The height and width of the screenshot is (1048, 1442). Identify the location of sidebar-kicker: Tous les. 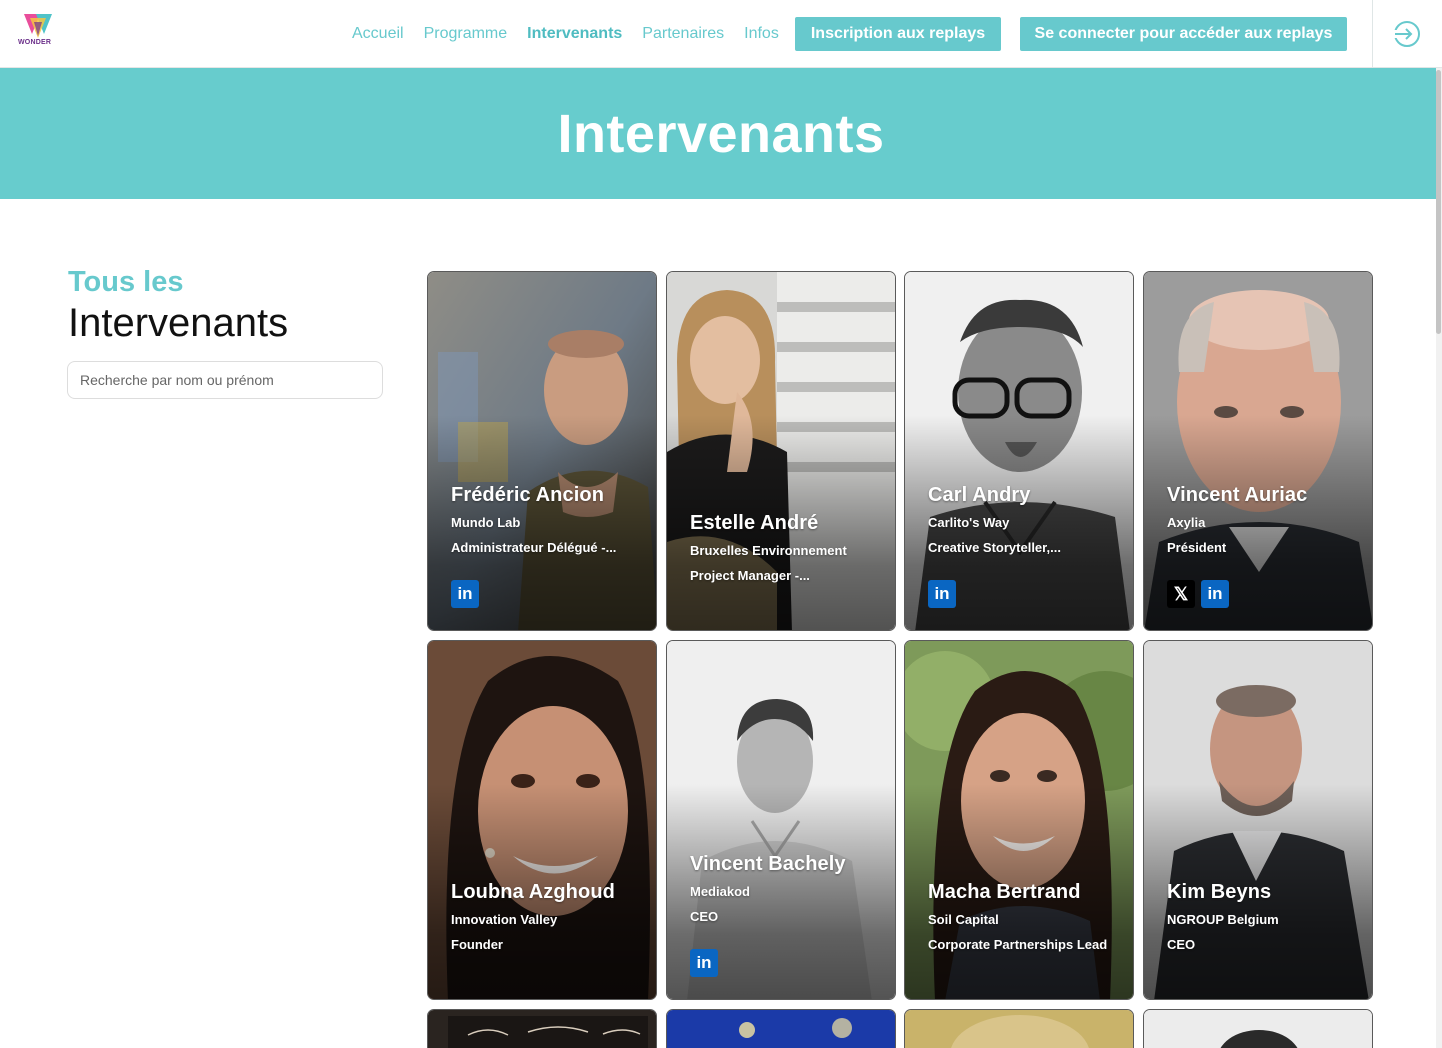
(126, 282).